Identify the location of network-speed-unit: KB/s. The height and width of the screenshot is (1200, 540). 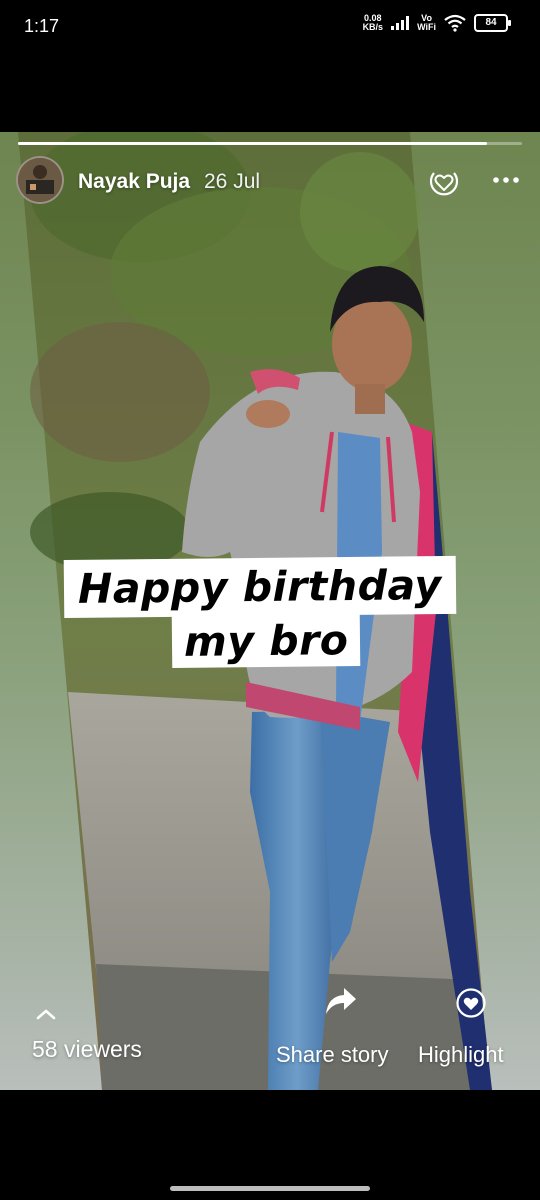
(373, 27).